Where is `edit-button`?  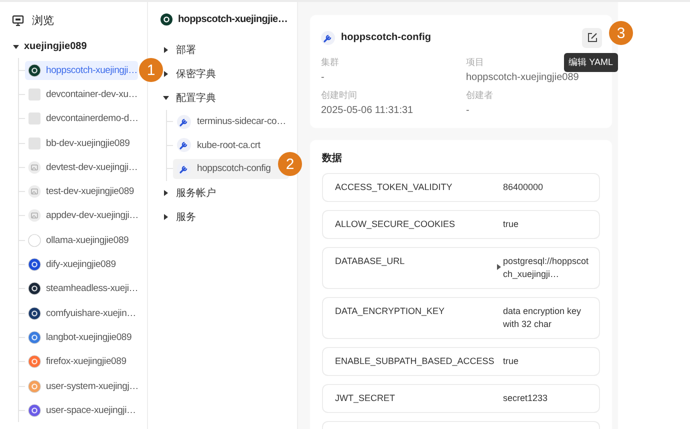
edit-button is located at coordinates (592, 38).